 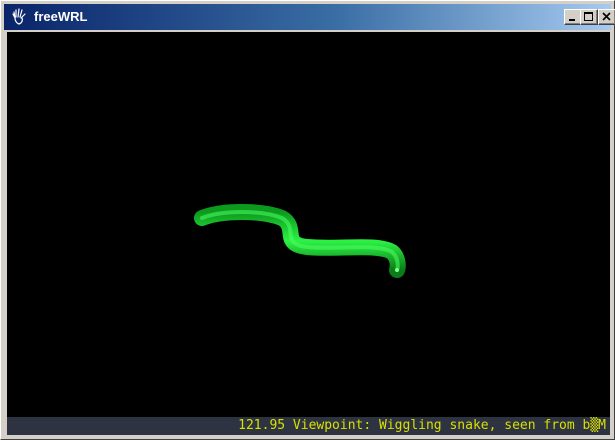 I want to click on maximize-button, so click(x=589, y=17).